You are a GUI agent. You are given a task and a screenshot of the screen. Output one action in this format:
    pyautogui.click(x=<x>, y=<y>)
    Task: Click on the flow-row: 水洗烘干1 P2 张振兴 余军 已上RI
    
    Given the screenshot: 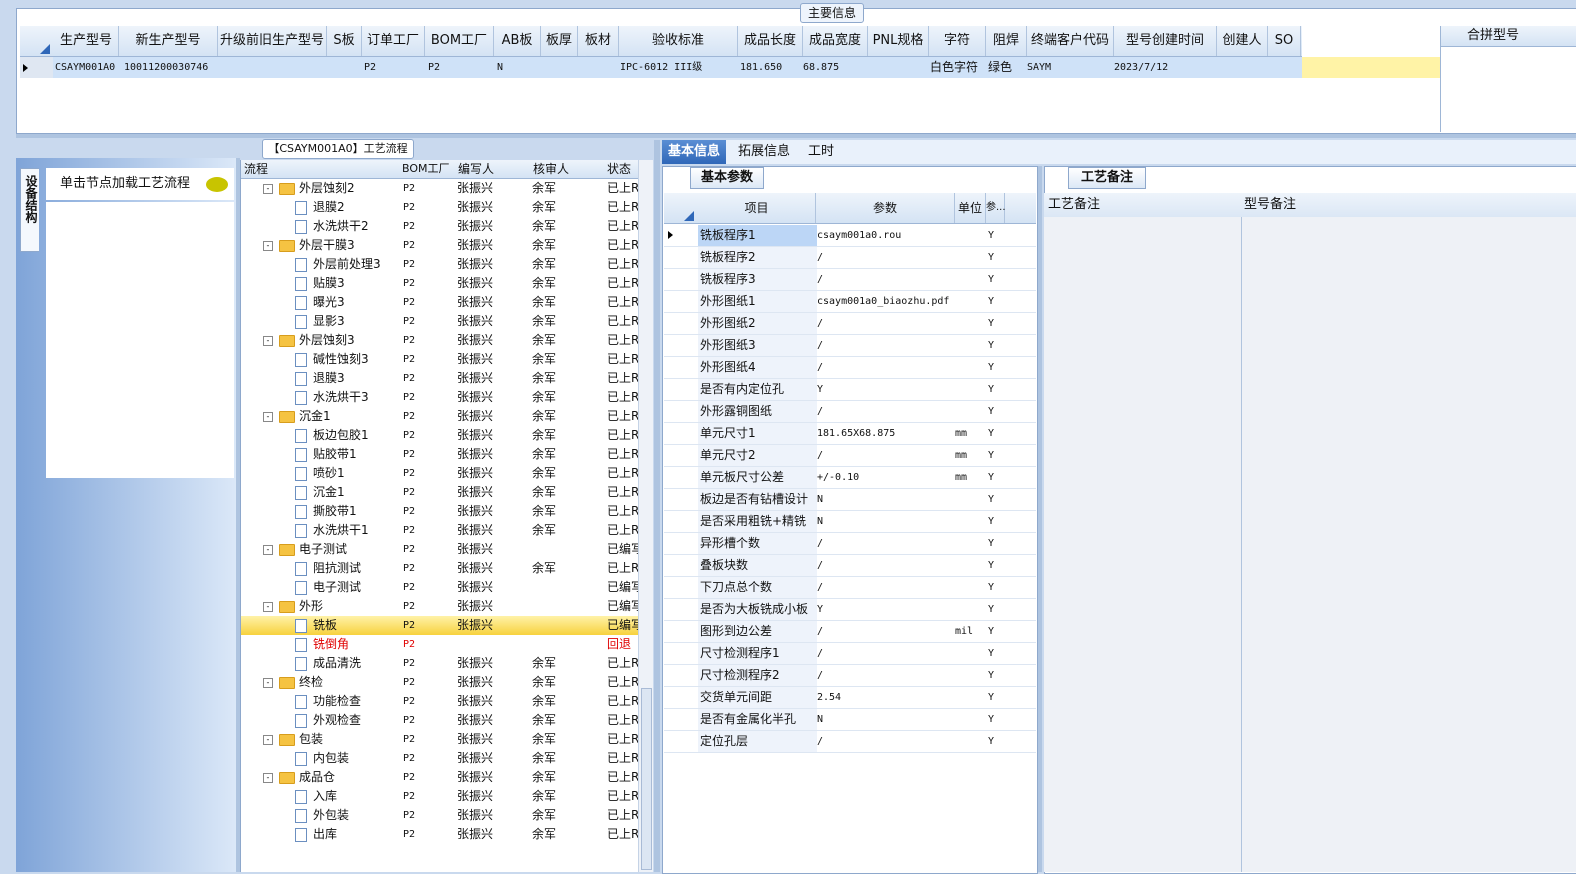 What is the action you would take?
    pyautogui.click(x=440, y=530)
    